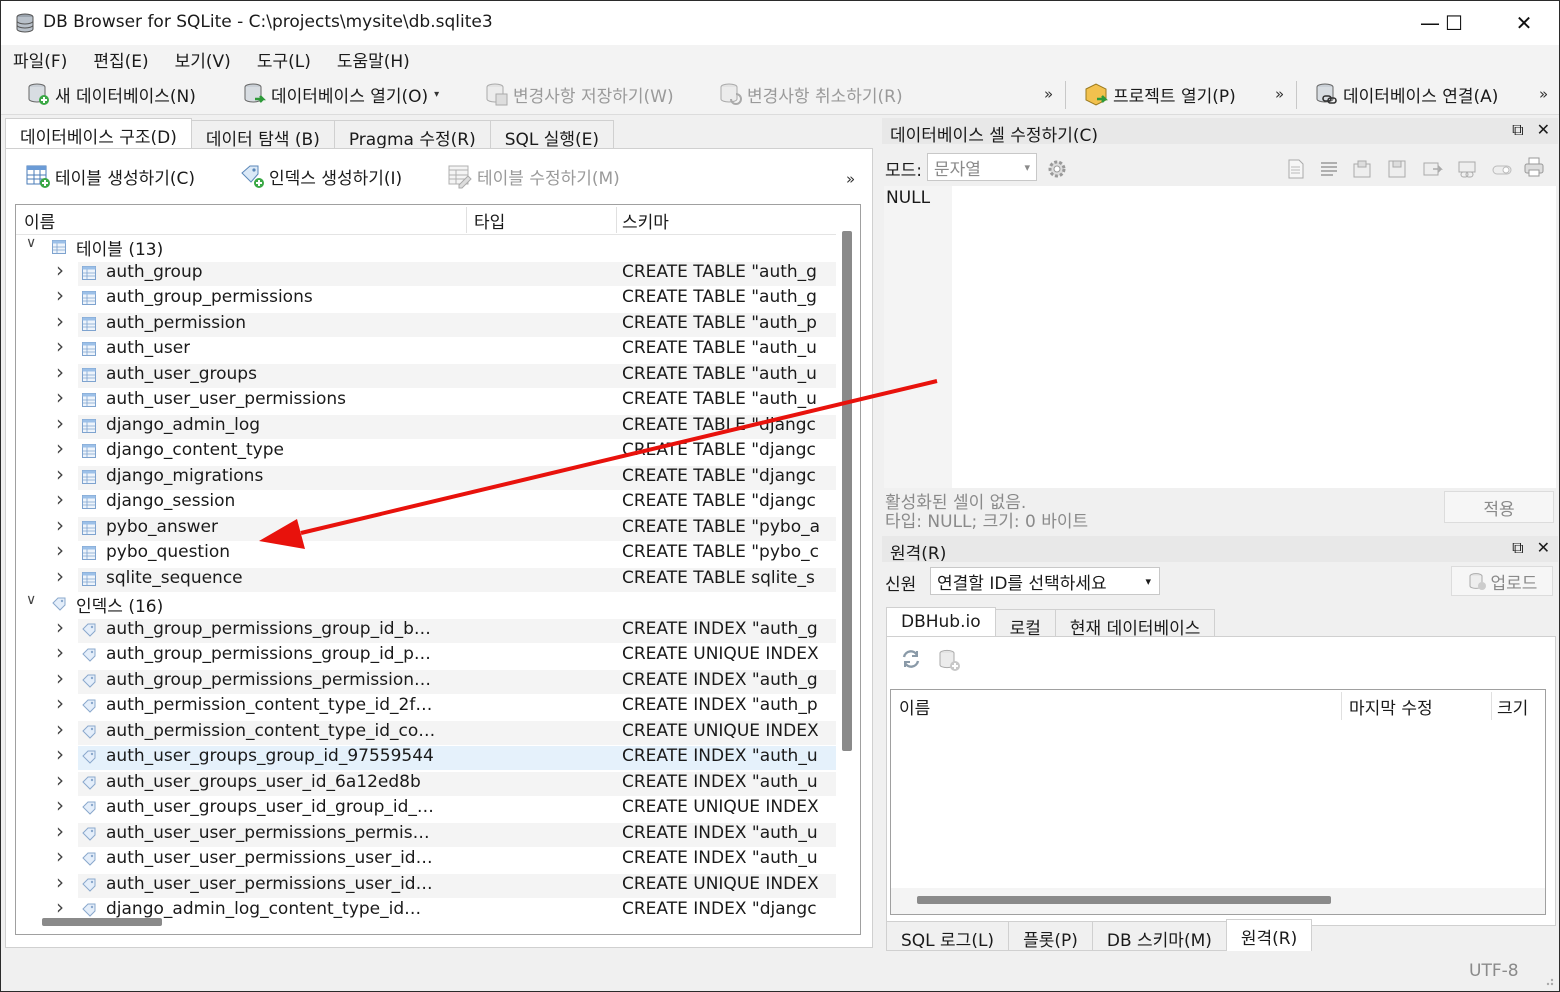  I want to click on tree-category-indexes: ∨ 인덱스 (16), so click(426, 604).